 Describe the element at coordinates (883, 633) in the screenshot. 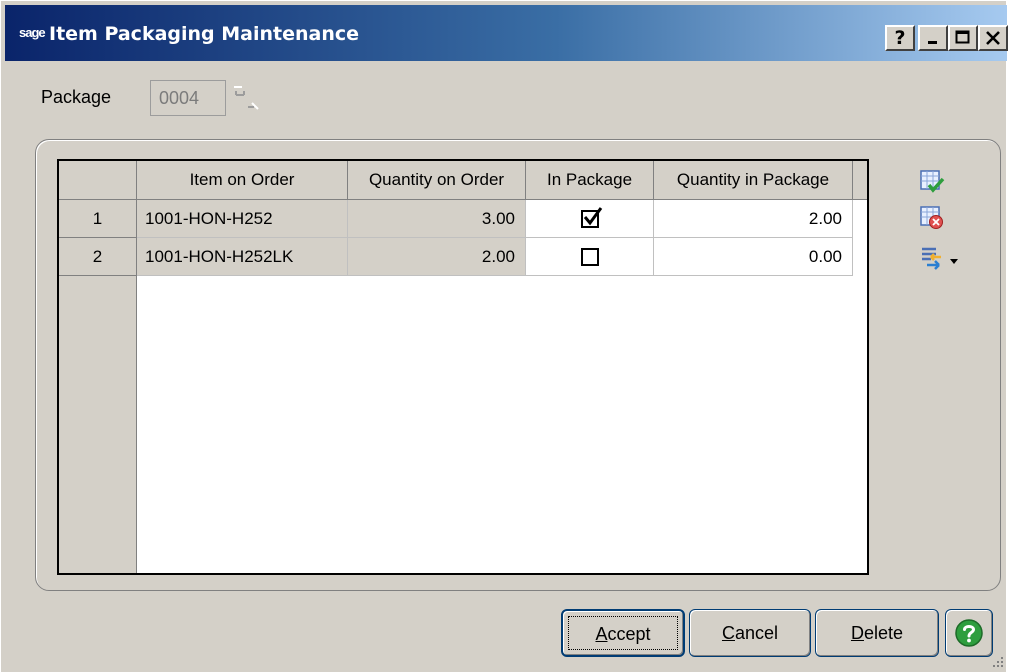

I see `delete-label: elete` at that location.